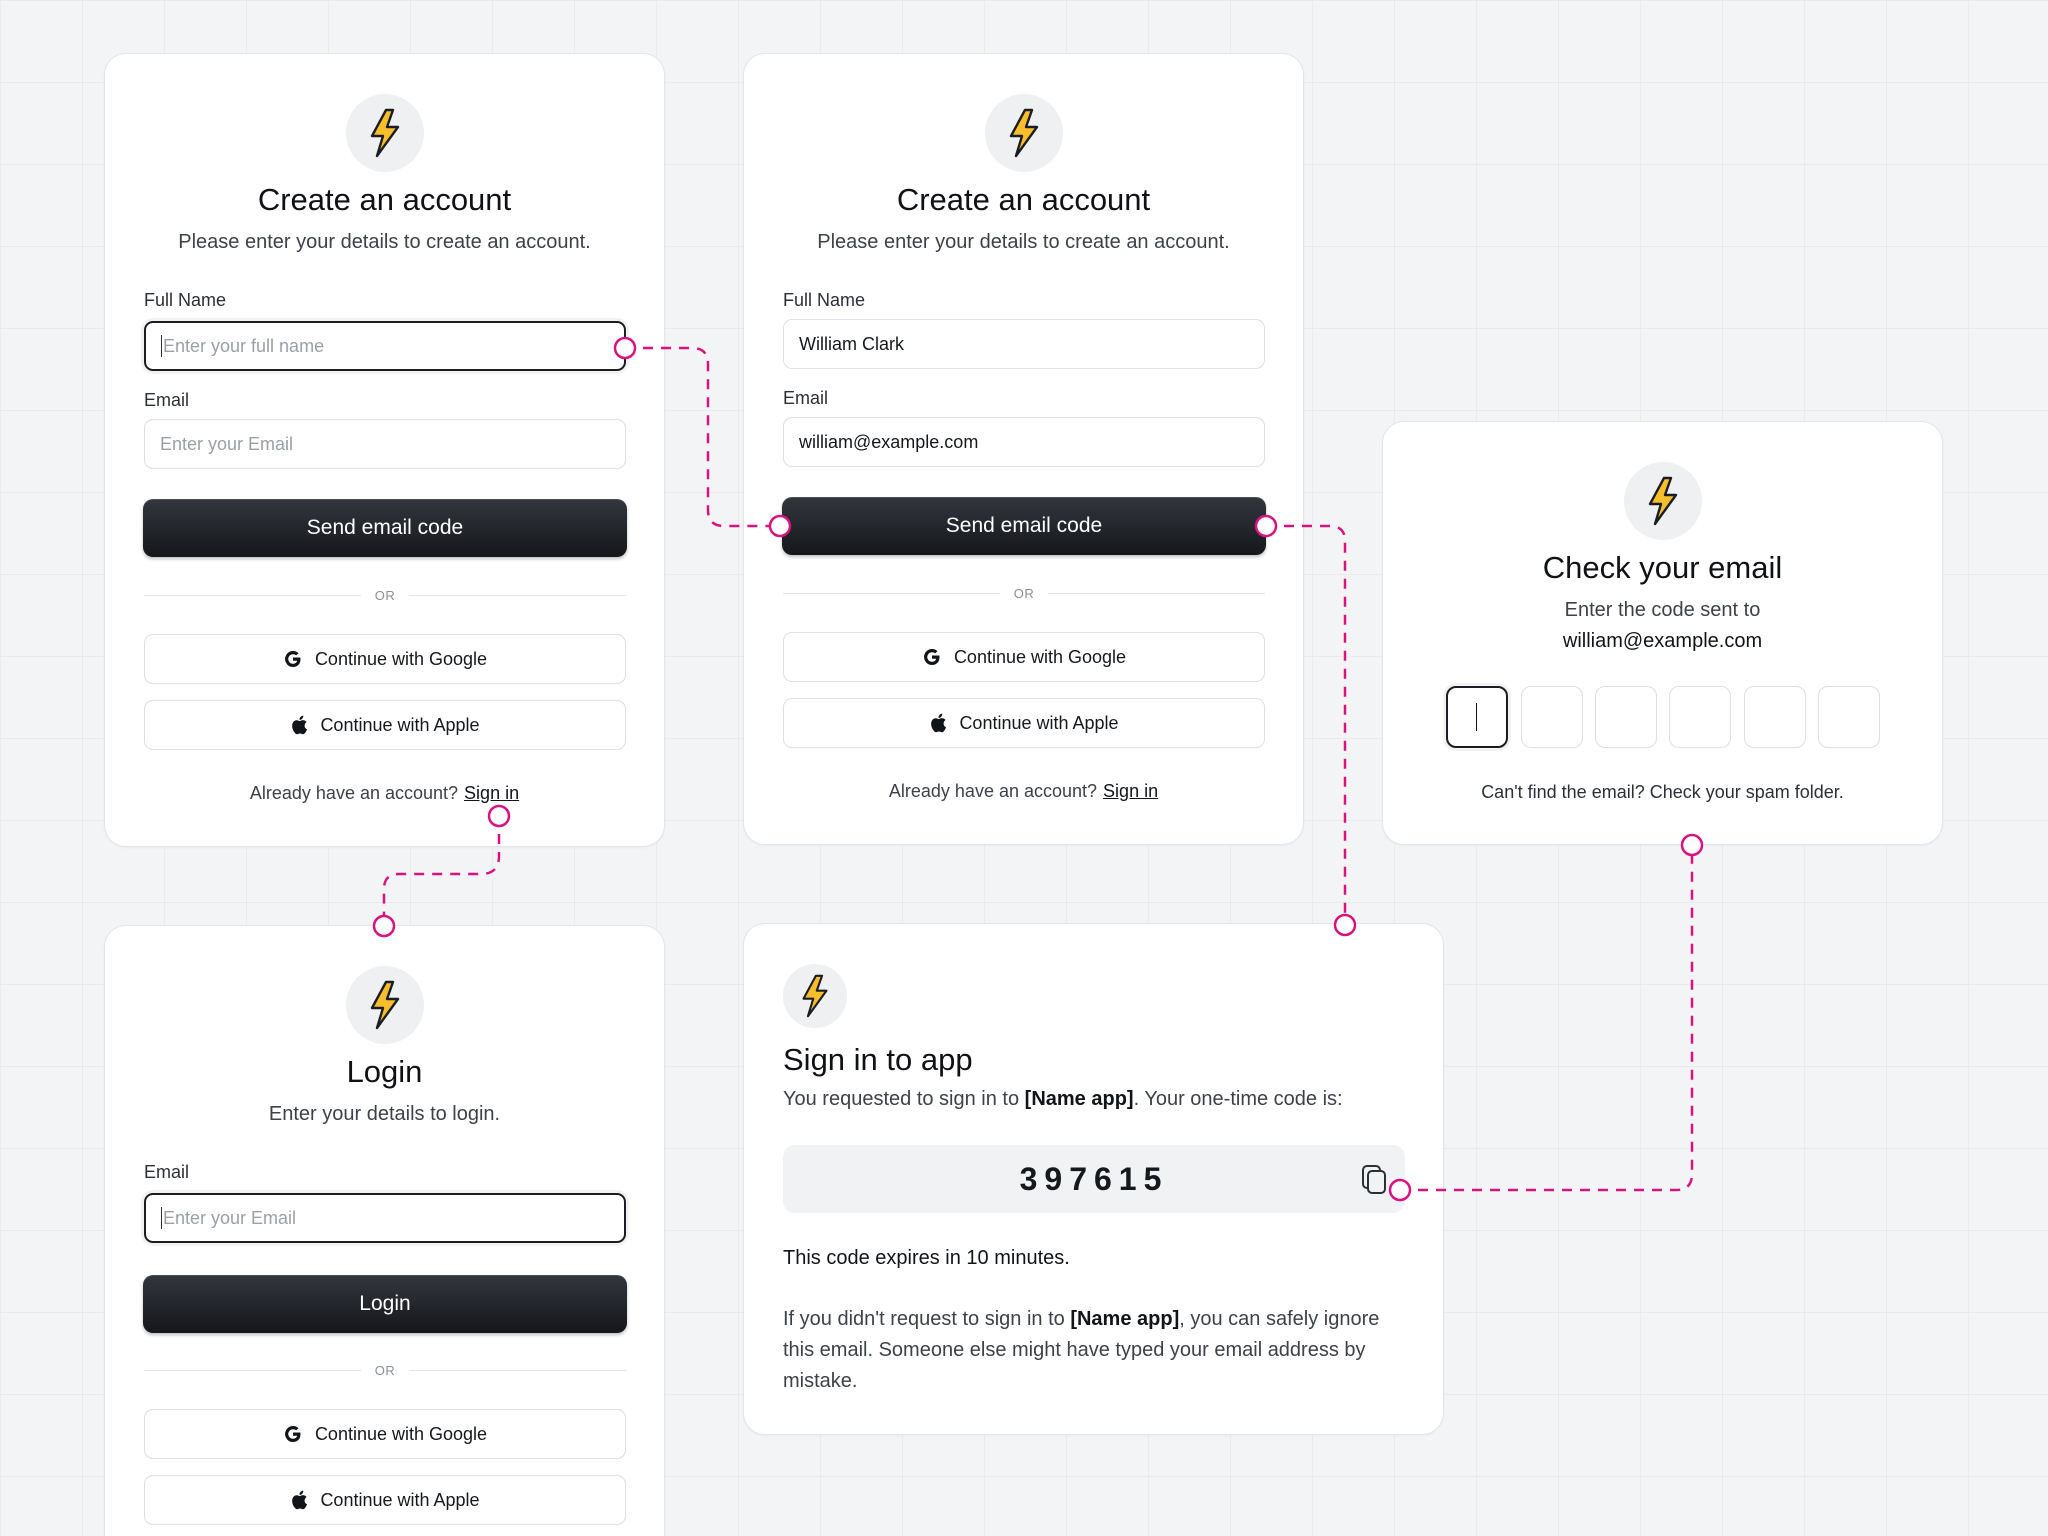 This screenshot has height=1536, width=2048. I want to click on connector-send-to-email, so click(1306, 724).